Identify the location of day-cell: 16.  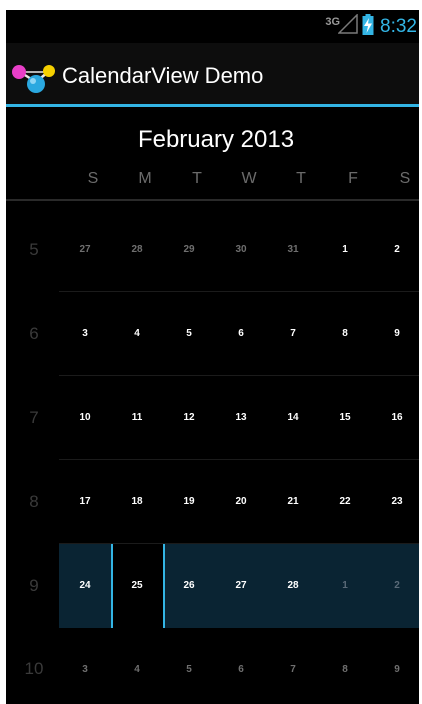
(395, 417).